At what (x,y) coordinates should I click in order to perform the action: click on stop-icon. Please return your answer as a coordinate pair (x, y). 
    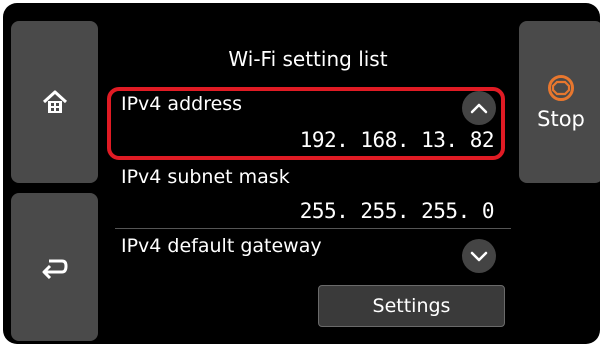
    Looking at the image, I should click on (561, 88).